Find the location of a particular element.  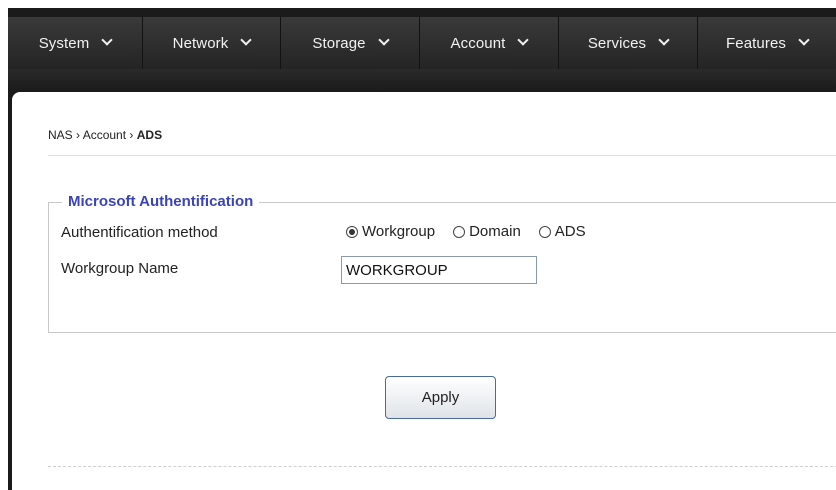

nav-features-label: Features is located at coordinates (756, 43).